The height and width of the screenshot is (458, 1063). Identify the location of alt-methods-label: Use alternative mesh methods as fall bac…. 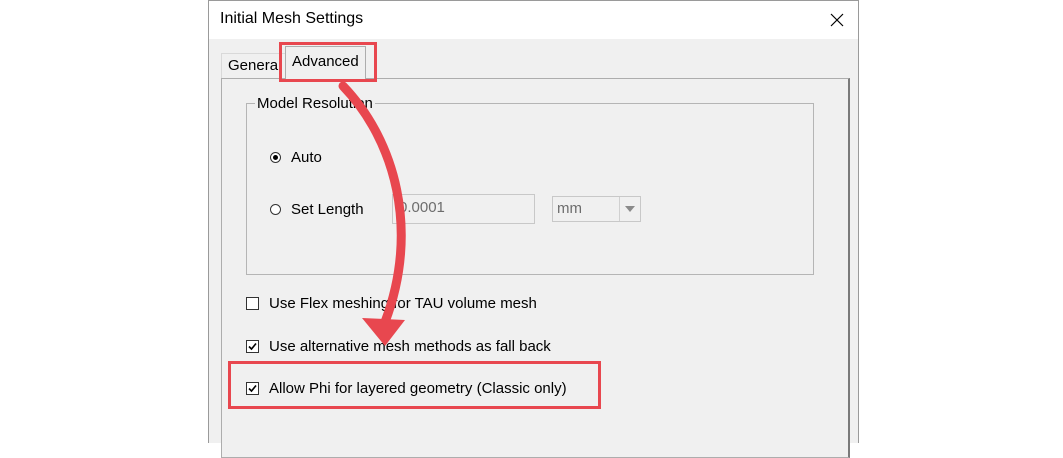
(410, 346).